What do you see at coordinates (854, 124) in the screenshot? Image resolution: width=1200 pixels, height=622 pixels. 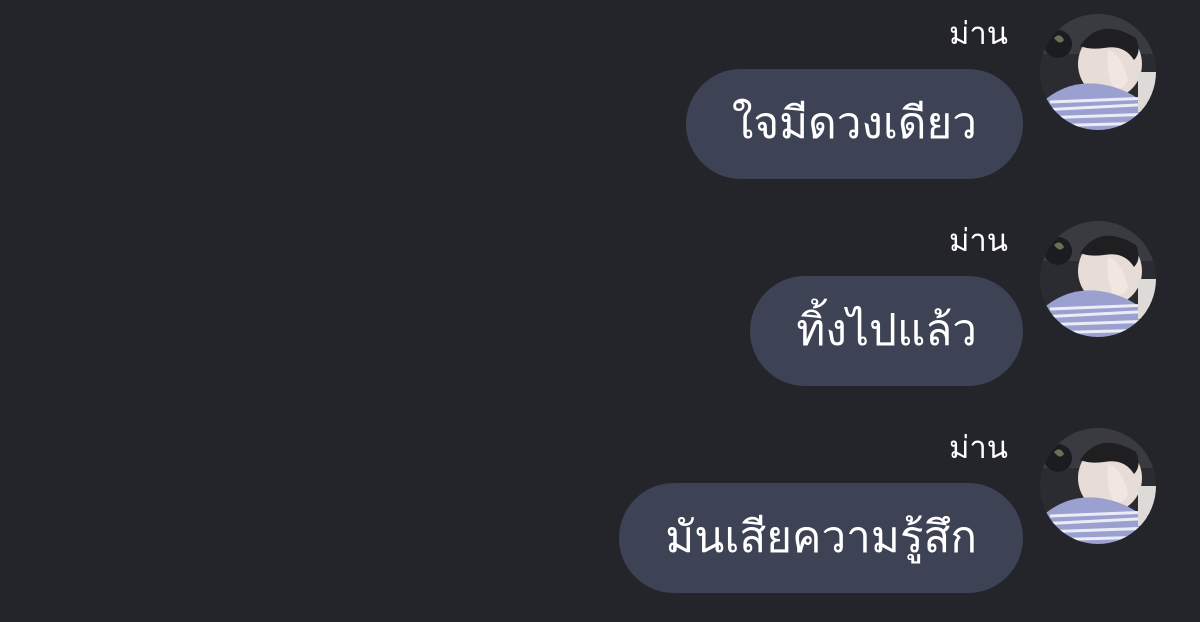 I see `message-bubble: ใจมีดวงเดียว` at bounding box center [854, 124].